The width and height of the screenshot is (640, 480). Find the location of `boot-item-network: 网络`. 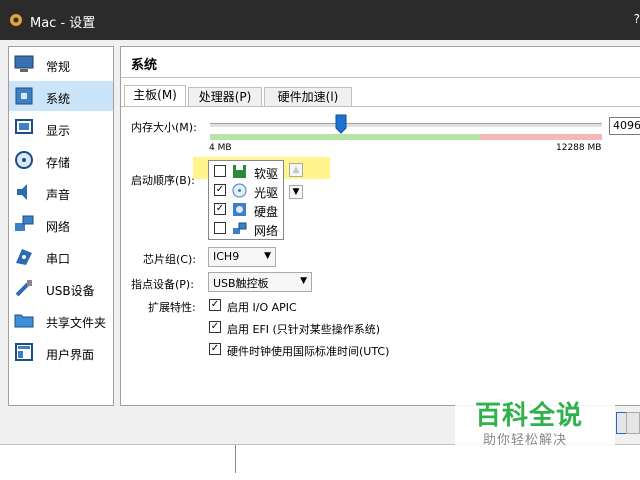

boot-item-network: 网络 is located at coordinates (246, 228).